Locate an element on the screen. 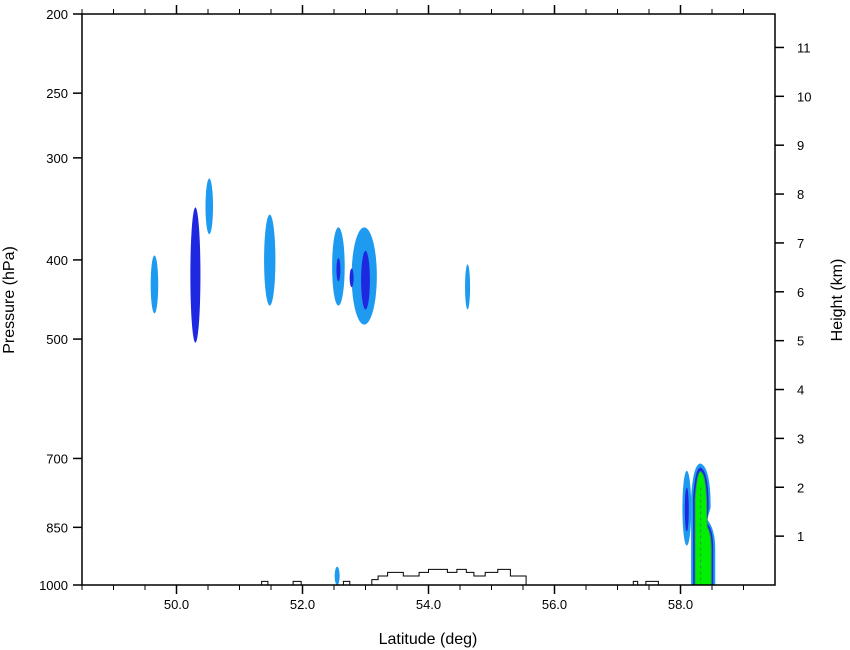  pressure-tick-label: 400 is located at coordinates (57, 260).